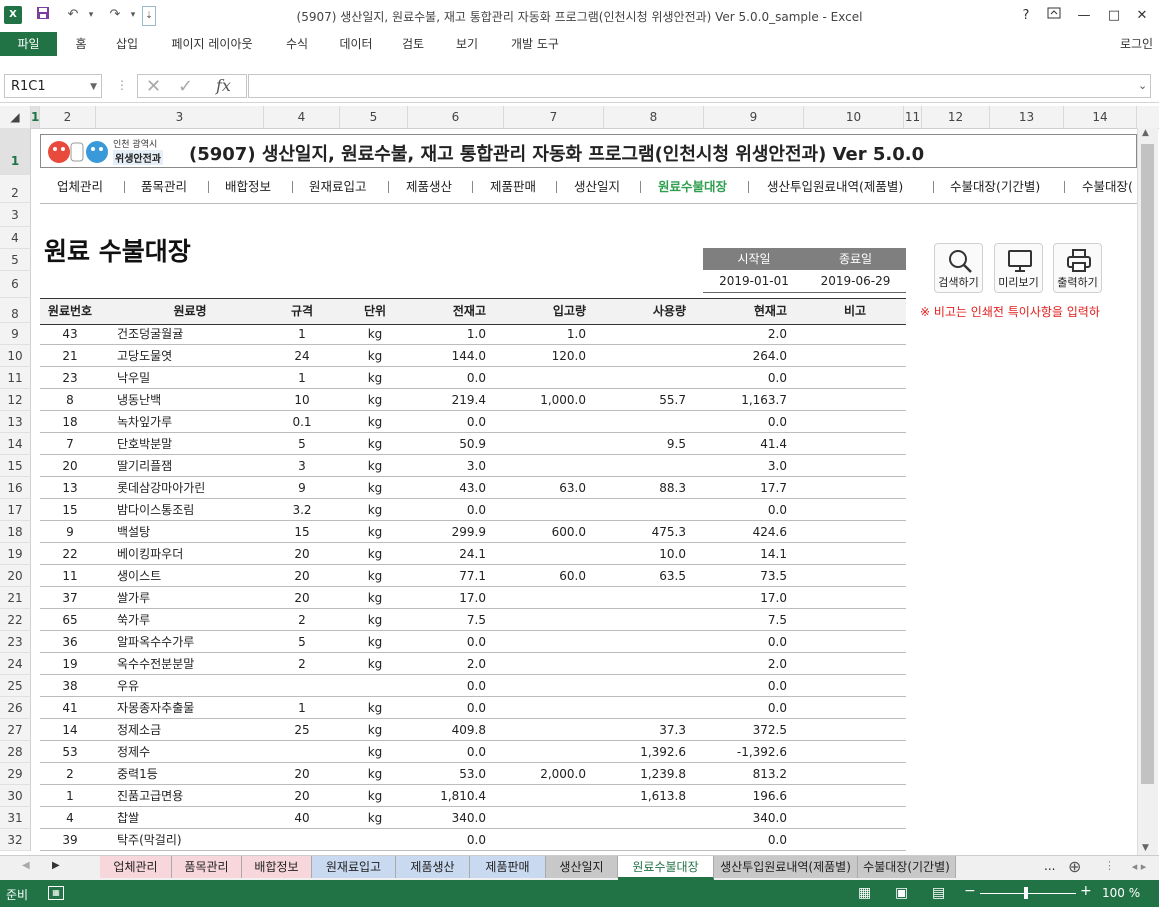  Describe the element at coordinates (197, 488) in the screenshot. I see `cell-material-name: 롯데삼강마아가린` at that location.